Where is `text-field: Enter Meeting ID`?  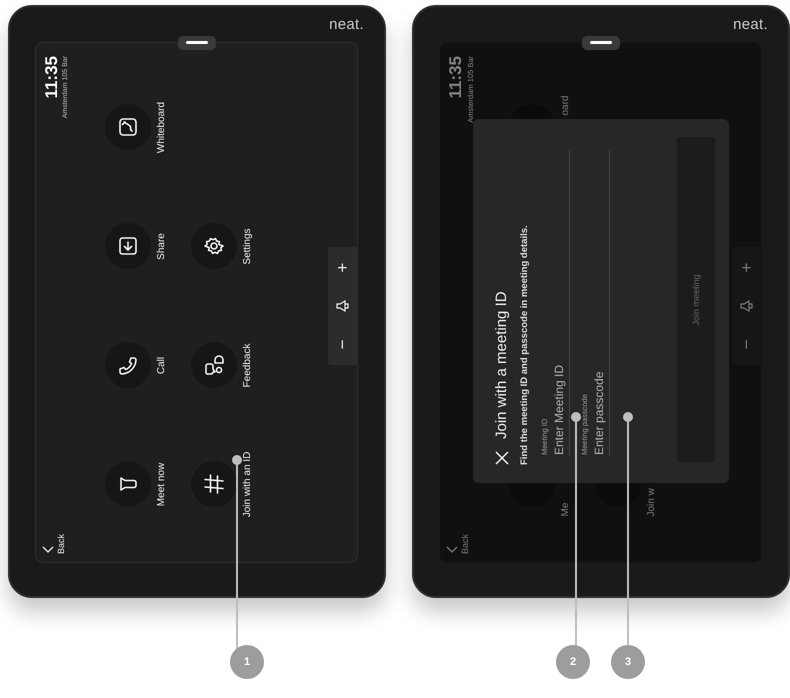 text-field: Enter Meeting ID is located at coordinates (559, 302).